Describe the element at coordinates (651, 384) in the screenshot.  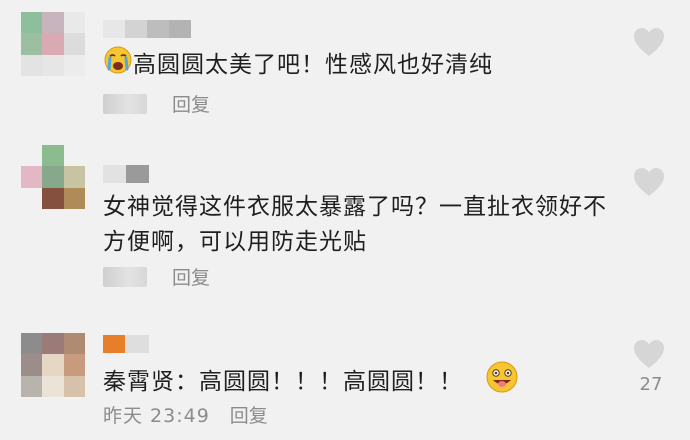
I see `like-count: 27` at that location.